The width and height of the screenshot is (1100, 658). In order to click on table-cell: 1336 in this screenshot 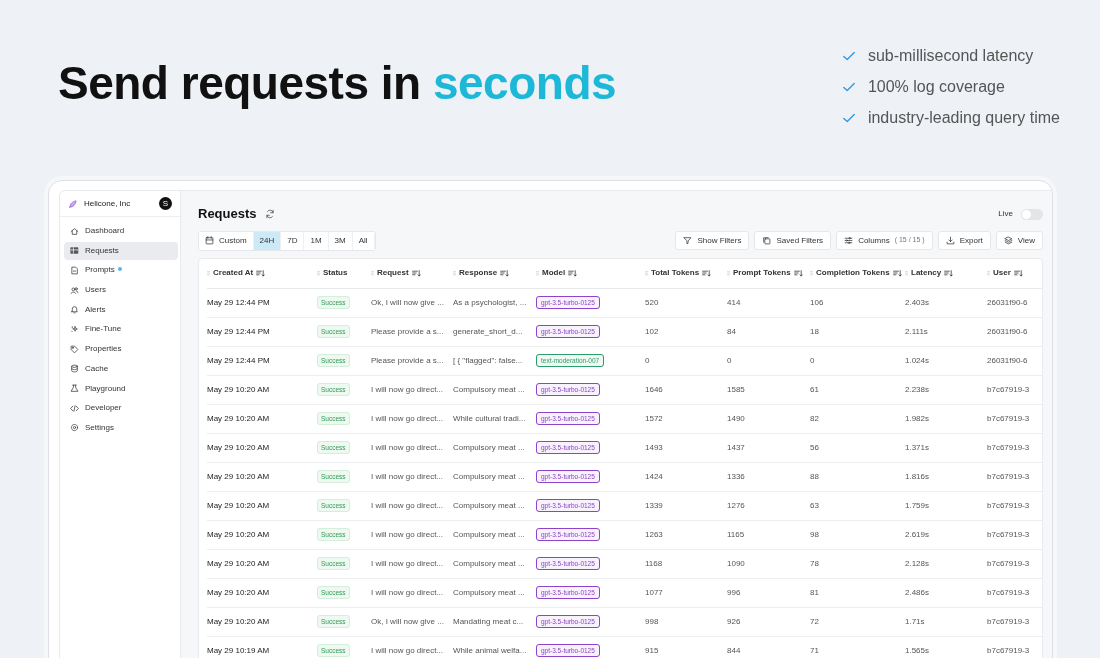, I will do `click(736, 476)`.